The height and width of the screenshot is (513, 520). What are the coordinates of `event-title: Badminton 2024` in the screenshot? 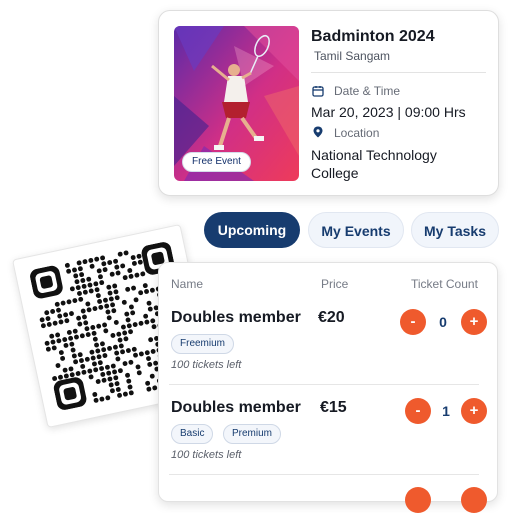 It's located at (373, 36).